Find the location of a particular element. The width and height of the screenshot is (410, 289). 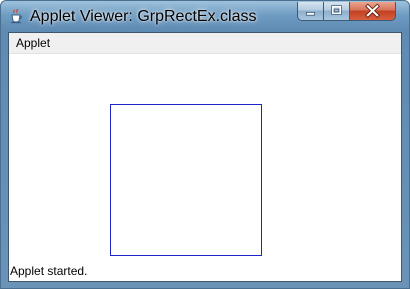

maximize-button is located at coordinates (337, 11).